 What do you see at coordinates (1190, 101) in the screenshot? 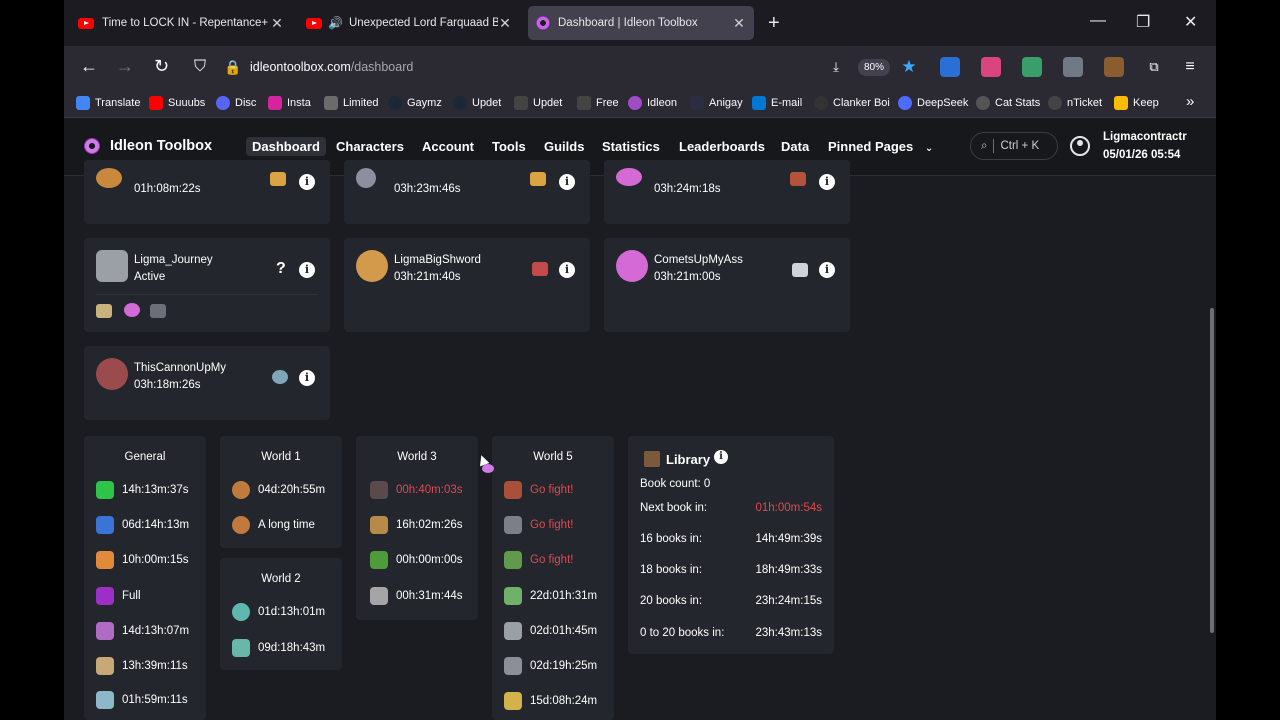
I see `chevron-double-right-icon: »` at bounding box center [1190, 101].